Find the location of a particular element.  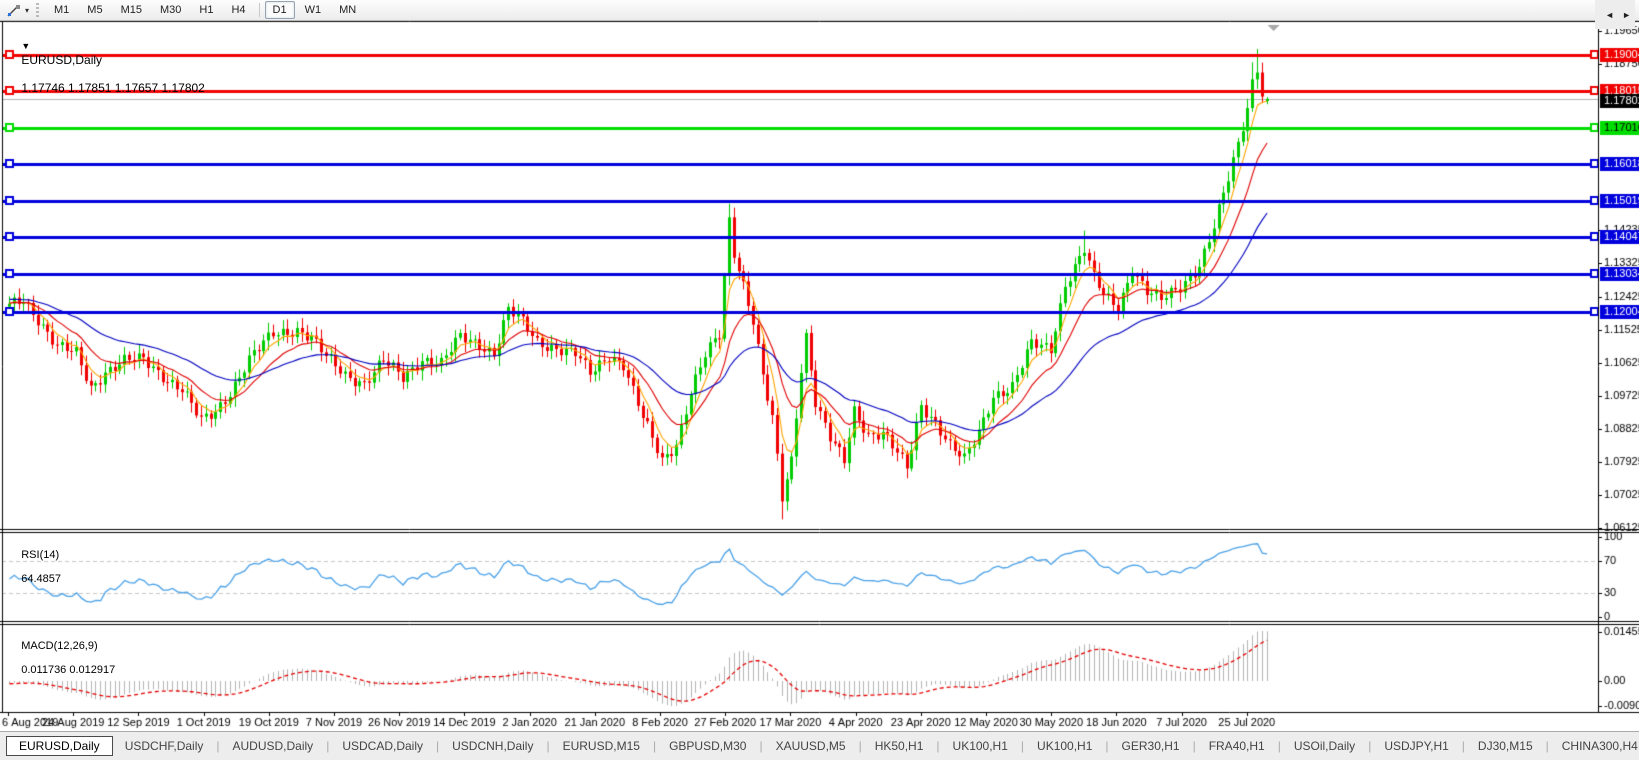

tab-ger30-h1: GER30,H1 is located at coordinates (1151, 746).